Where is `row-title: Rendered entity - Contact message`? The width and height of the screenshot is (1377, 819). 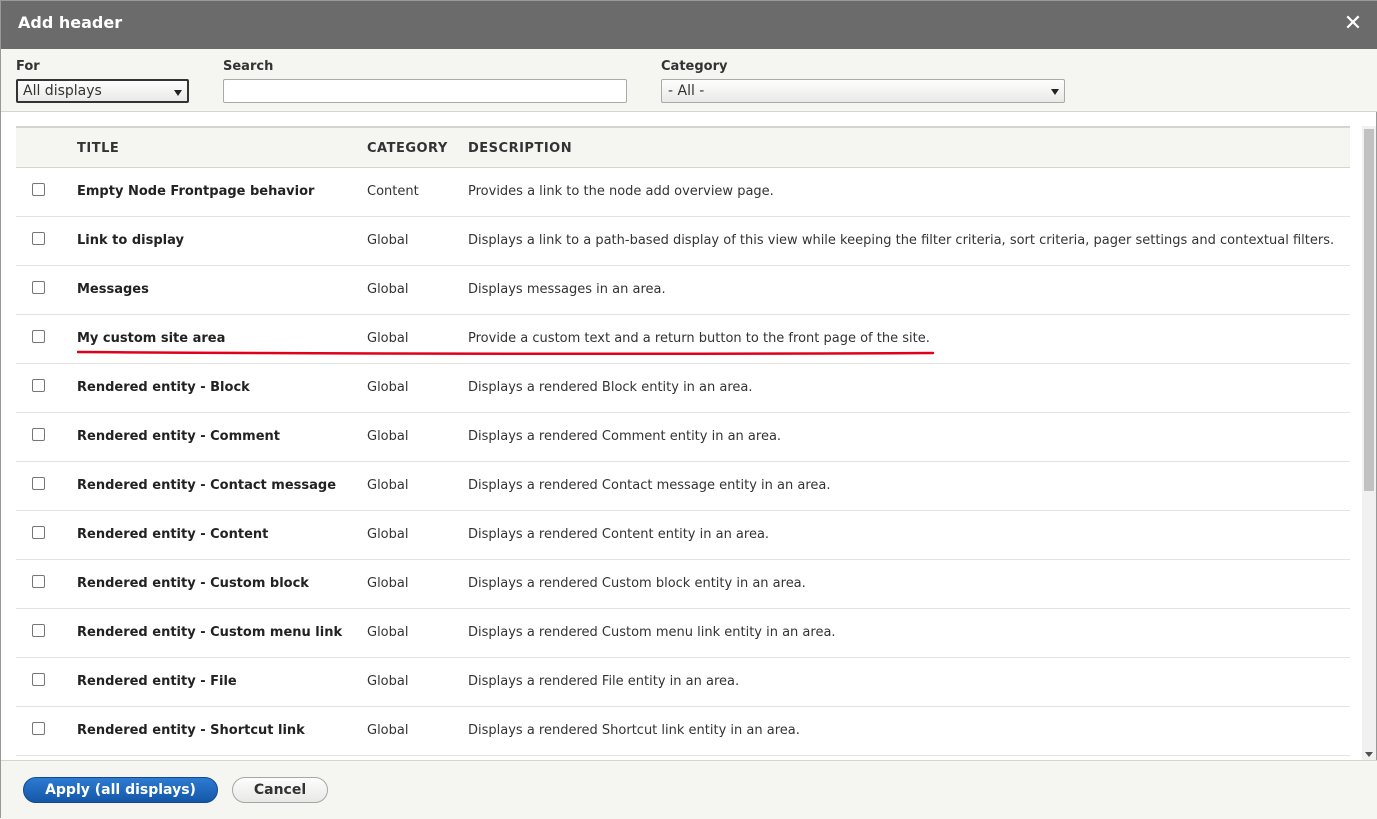 row-title: Rendered entity - Contact message is located at coordinates (207, 485).